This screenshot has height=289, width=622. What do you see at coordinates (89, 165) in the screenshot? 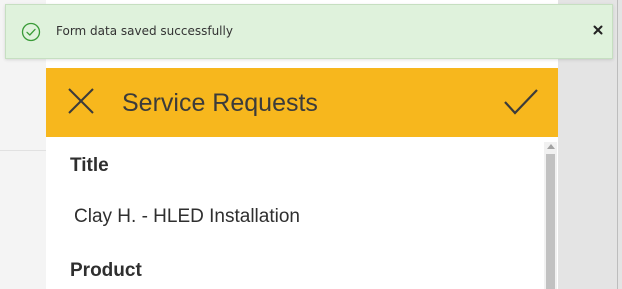
I see `title-field-label: Title` at bounding box center [89, 165].